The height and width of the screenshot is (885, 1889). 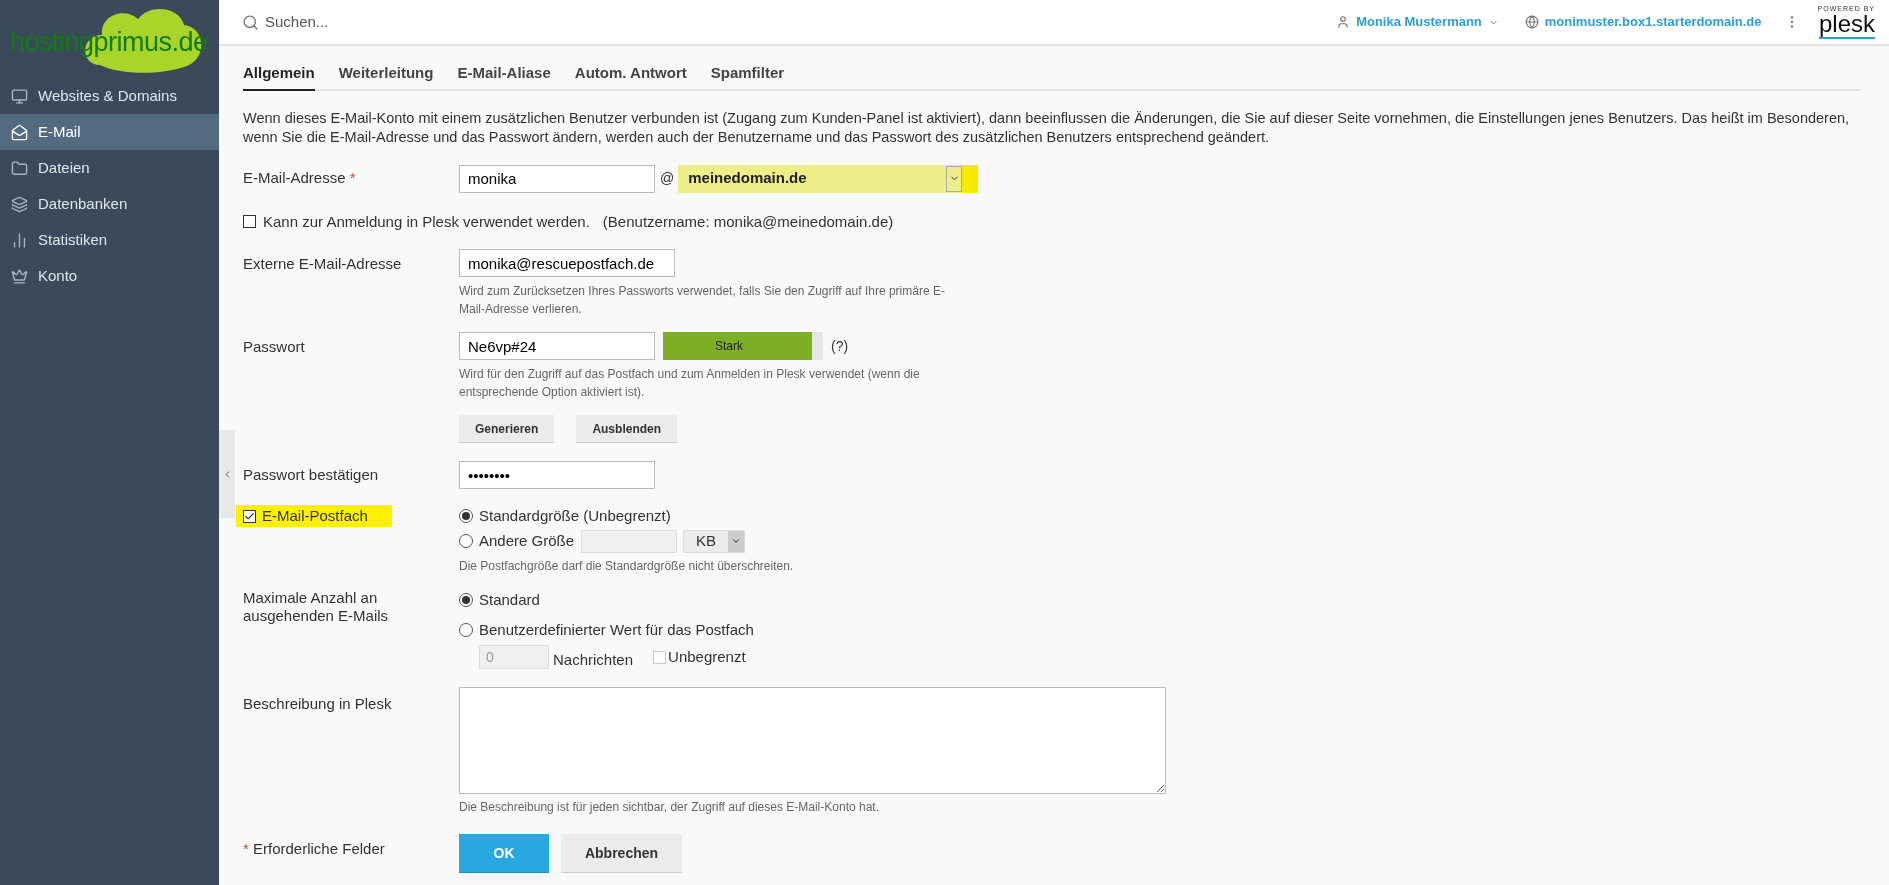 What do you see at coordinates (714, 541) in the screenshot?
I see `unit-select: KB` at bounding box center [714, 541].